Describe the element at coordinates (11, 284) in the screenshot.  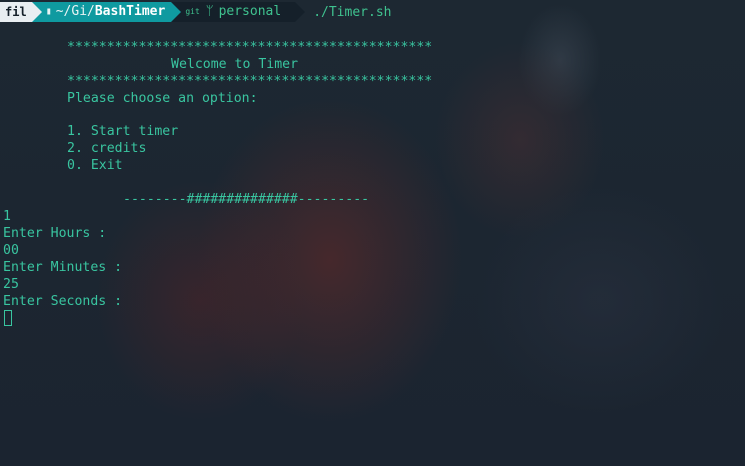
I see `minutes-value: 25` at that location.